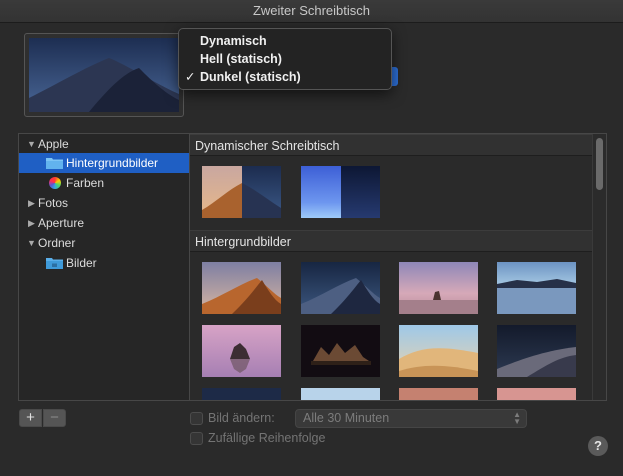 Image resolution: width=623 pixels, height=476 pixels. I want to click on window-title: Zweiter Schreibtisch, so click(311, 11).